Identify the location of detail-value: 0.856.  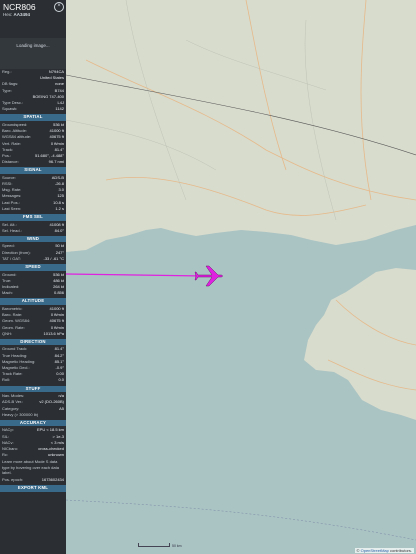
(58, 293).